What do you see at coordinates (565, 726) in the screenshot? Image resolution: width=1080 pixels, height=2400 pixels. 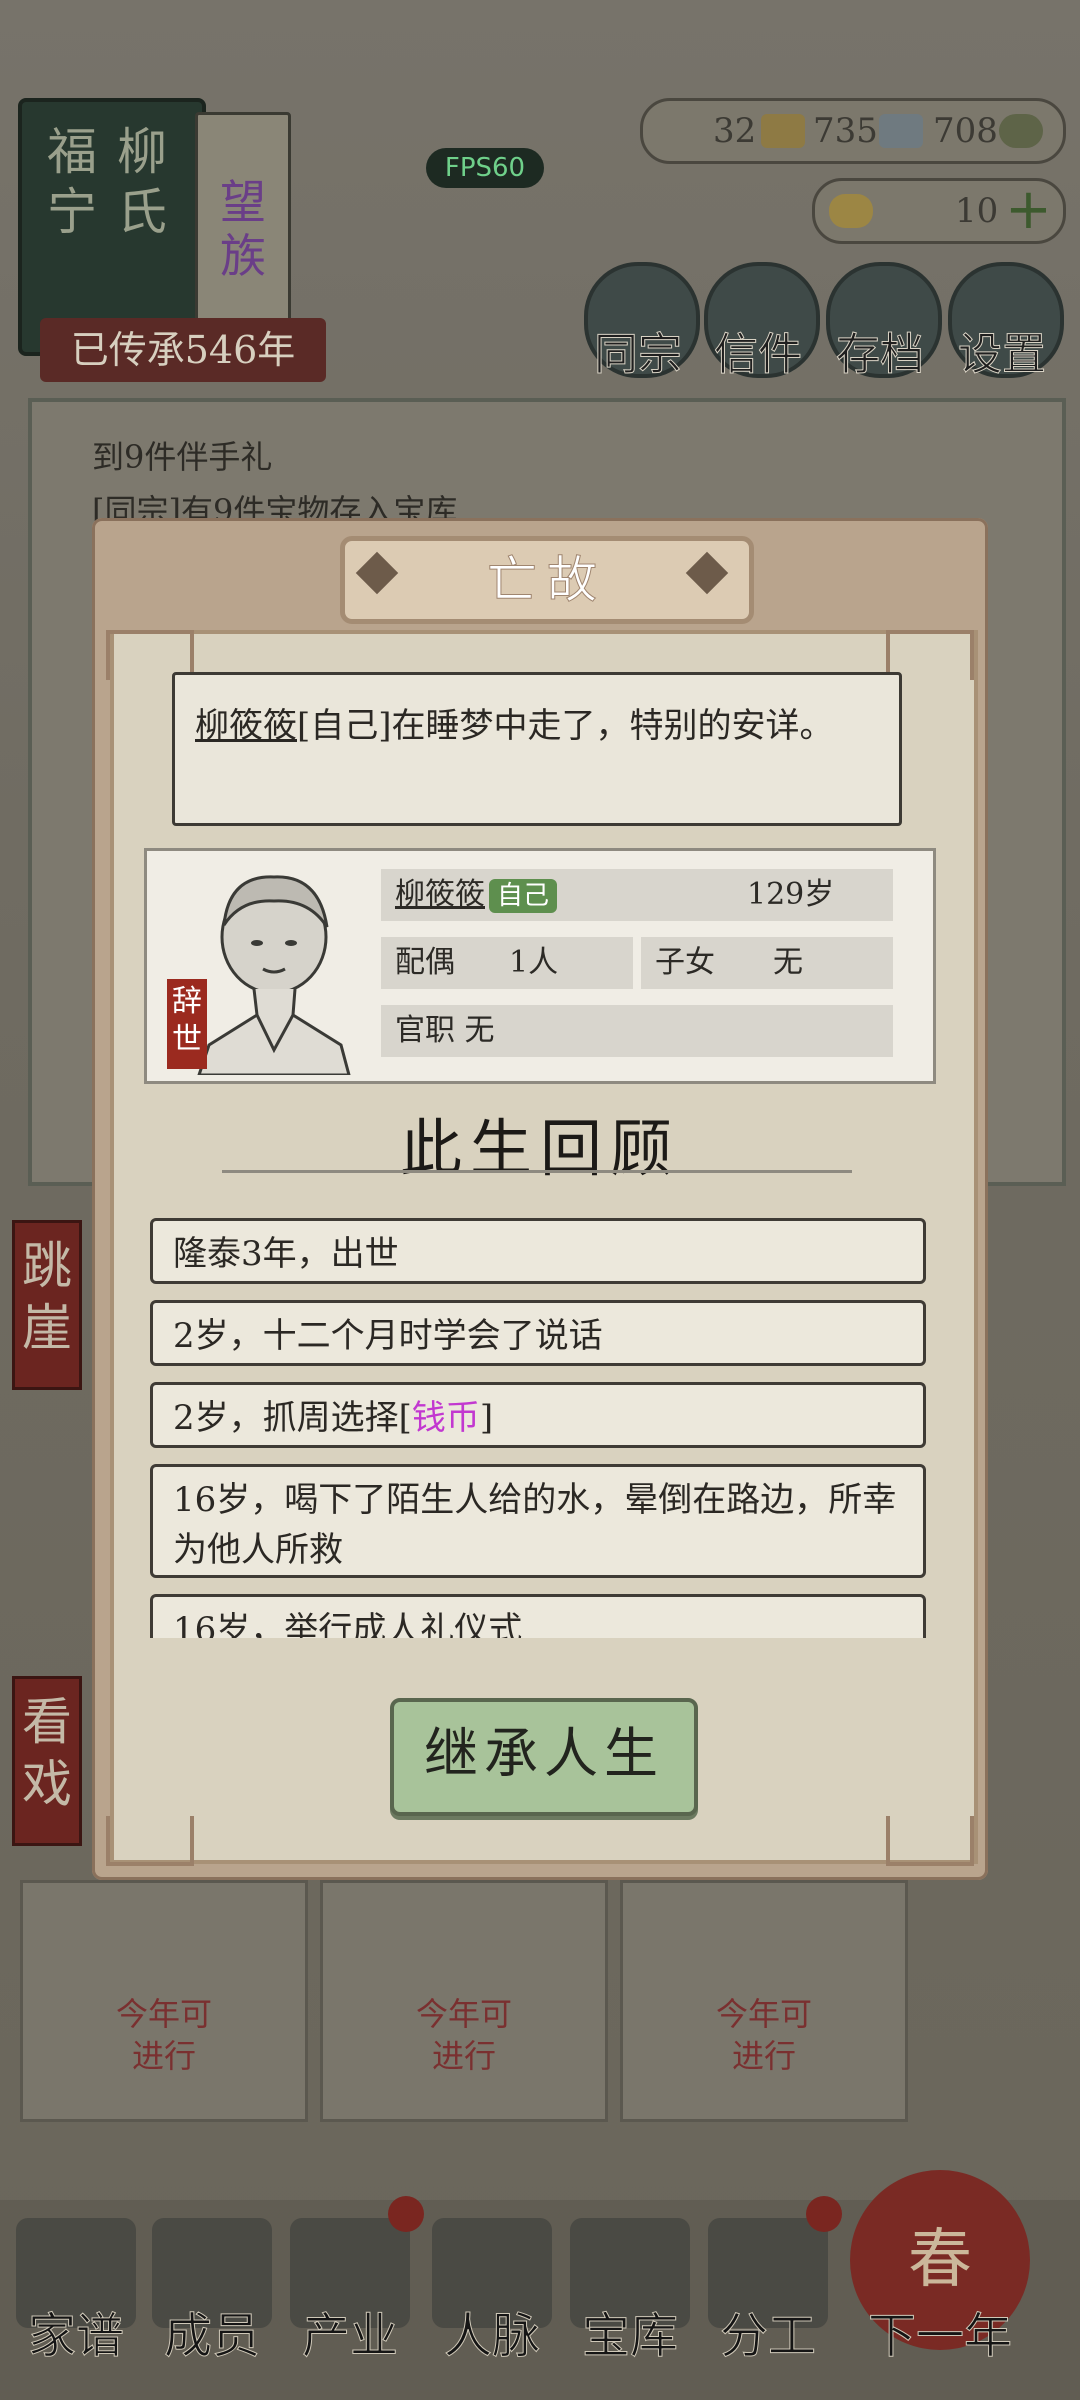 I see `message-text: [自己]在睡梦中走了，特别的安详。` at bounding box center [565, 726].